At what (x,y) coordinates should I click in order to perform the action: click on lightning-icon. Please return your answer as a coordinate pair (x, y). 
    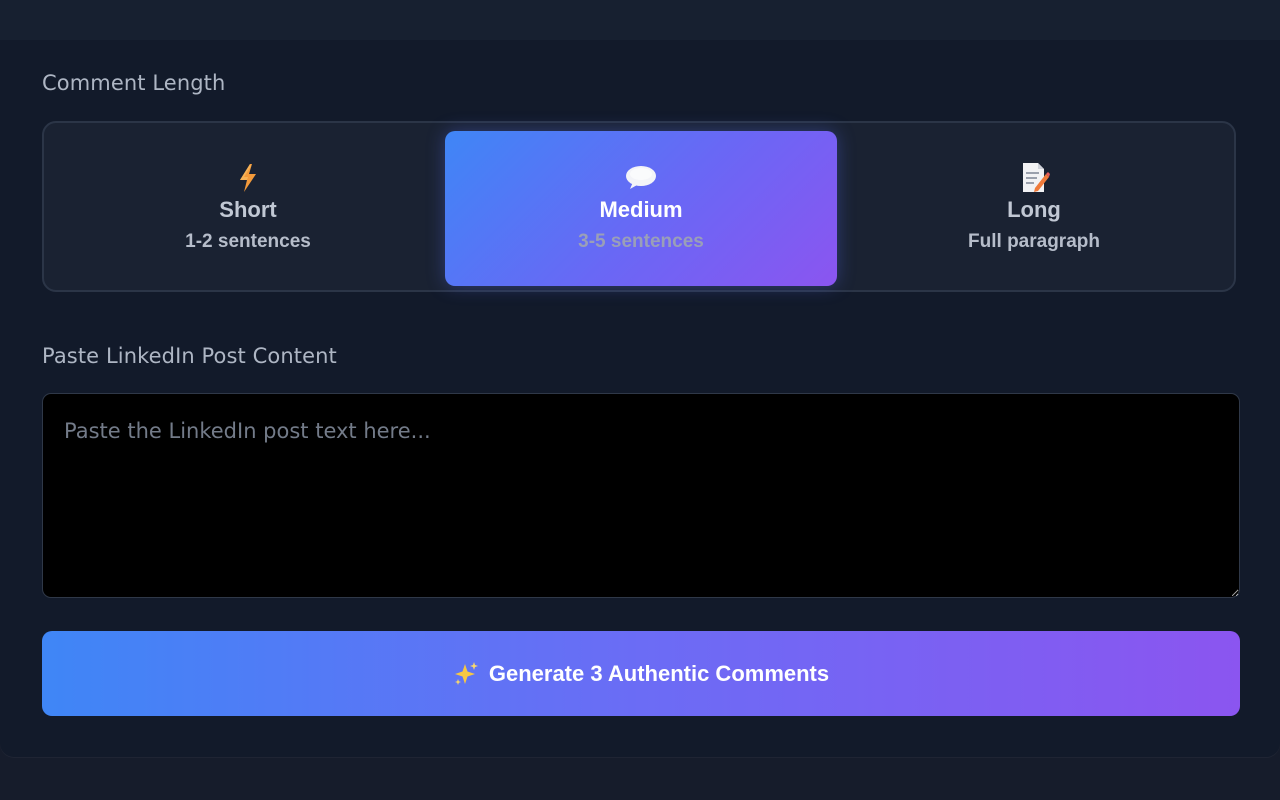
    Looking at the image, I should click on (248, 178).